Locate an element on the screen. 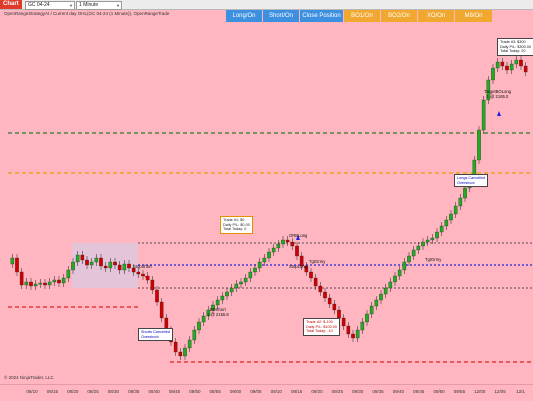 Image resolution: width=533 pixels, height=401 pixels. target-long-label: TargetBOLong 1 @ 2165.0 is located at coordinates (497, 94).